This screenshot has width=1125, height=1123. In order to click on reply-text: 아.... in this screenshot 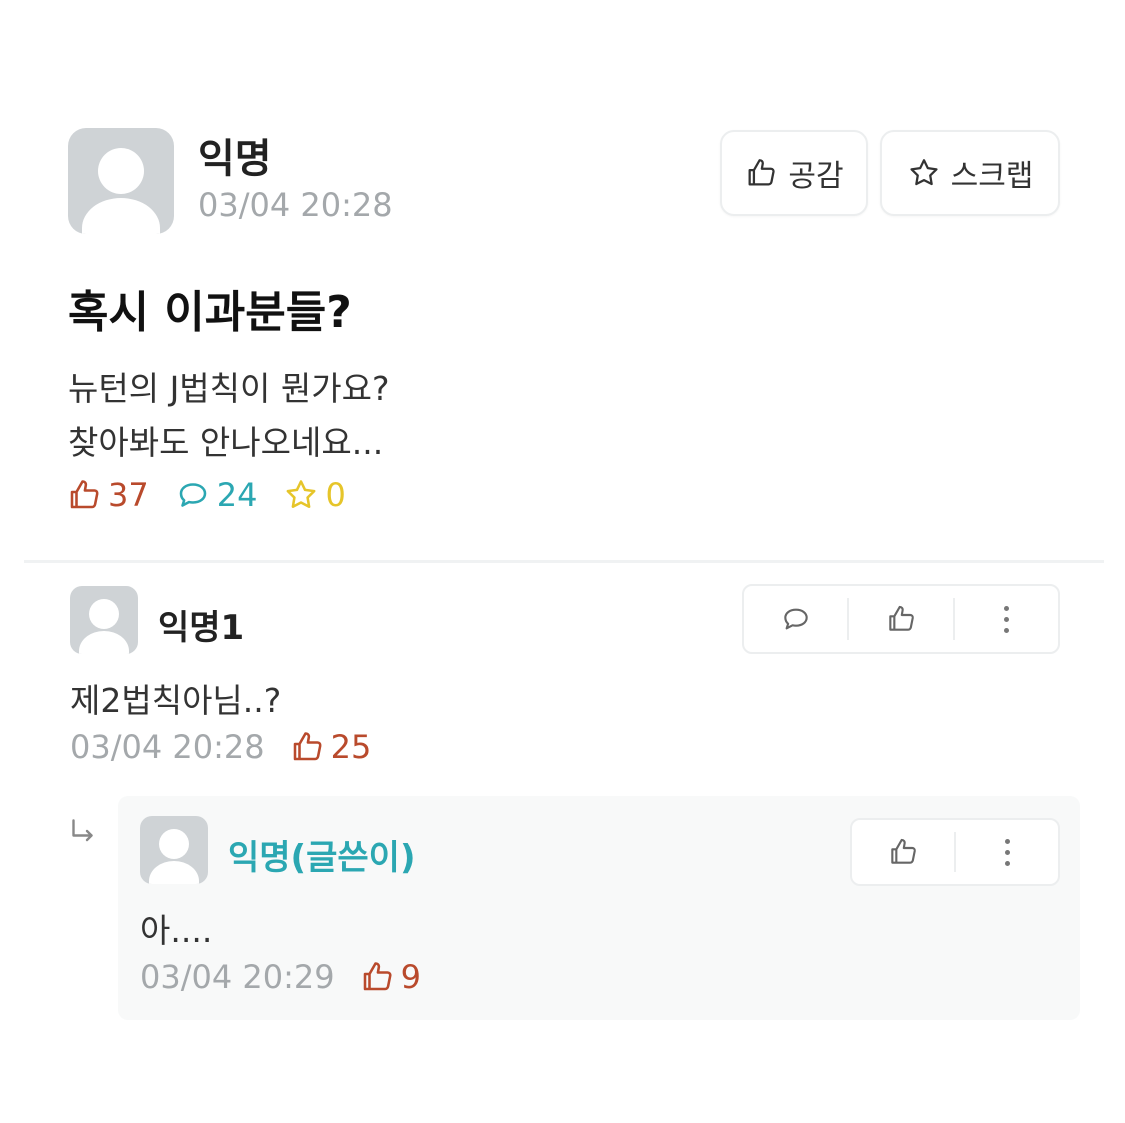, I will do `click(176, 930)`.